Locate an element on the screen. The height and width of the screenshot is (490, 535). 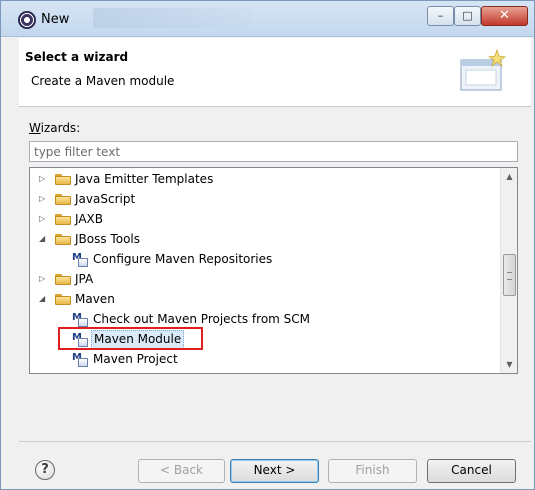
tree-item: M Maven Project is located at coordinates (265, 359).